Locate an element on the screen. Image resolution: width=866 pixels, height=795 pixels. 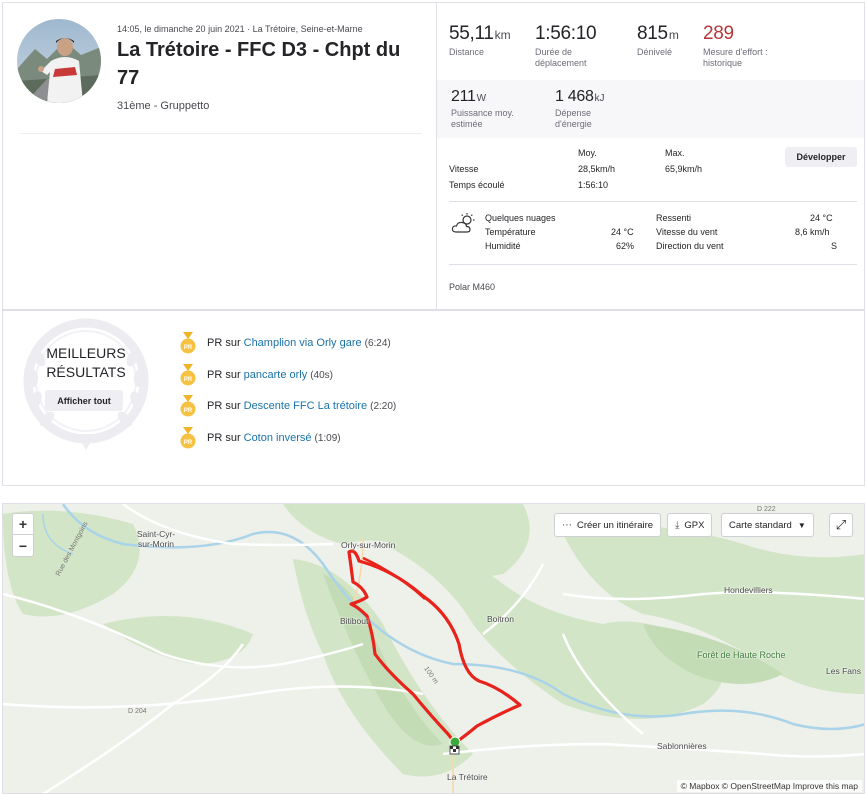
stat-relative-effort: 289 Mesure d'effort : historique is located at coordinates (753, 46).